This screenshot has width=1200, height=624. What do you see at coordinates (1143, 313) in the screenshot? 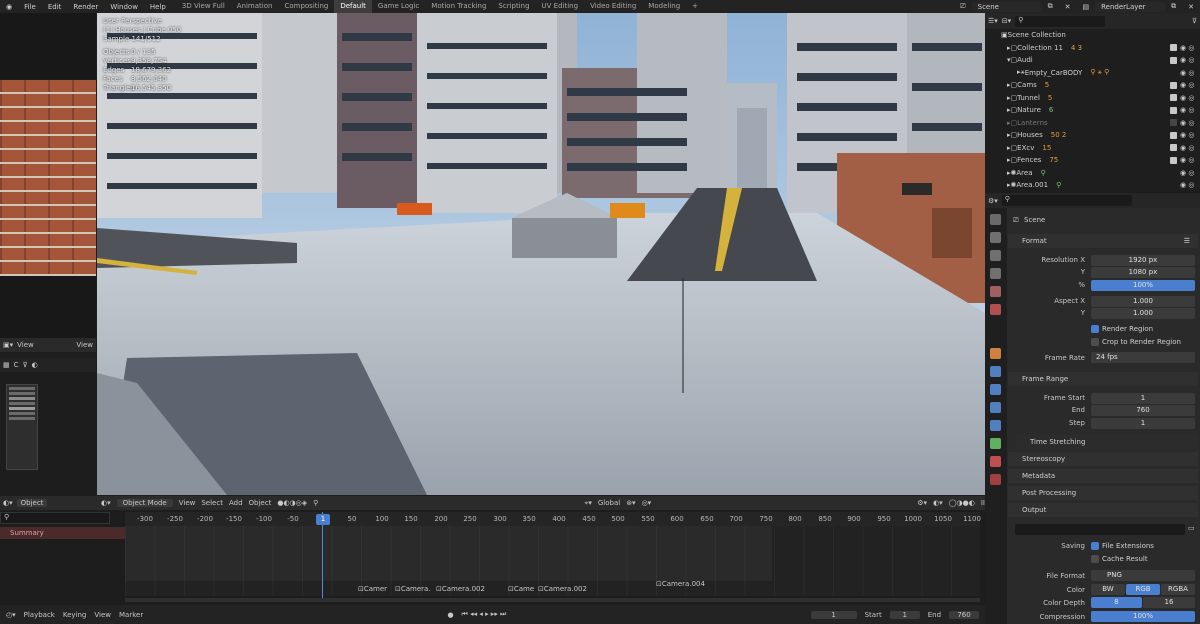
I see `aspect-y-field: 1.000` at bounding box center [1143, 313].